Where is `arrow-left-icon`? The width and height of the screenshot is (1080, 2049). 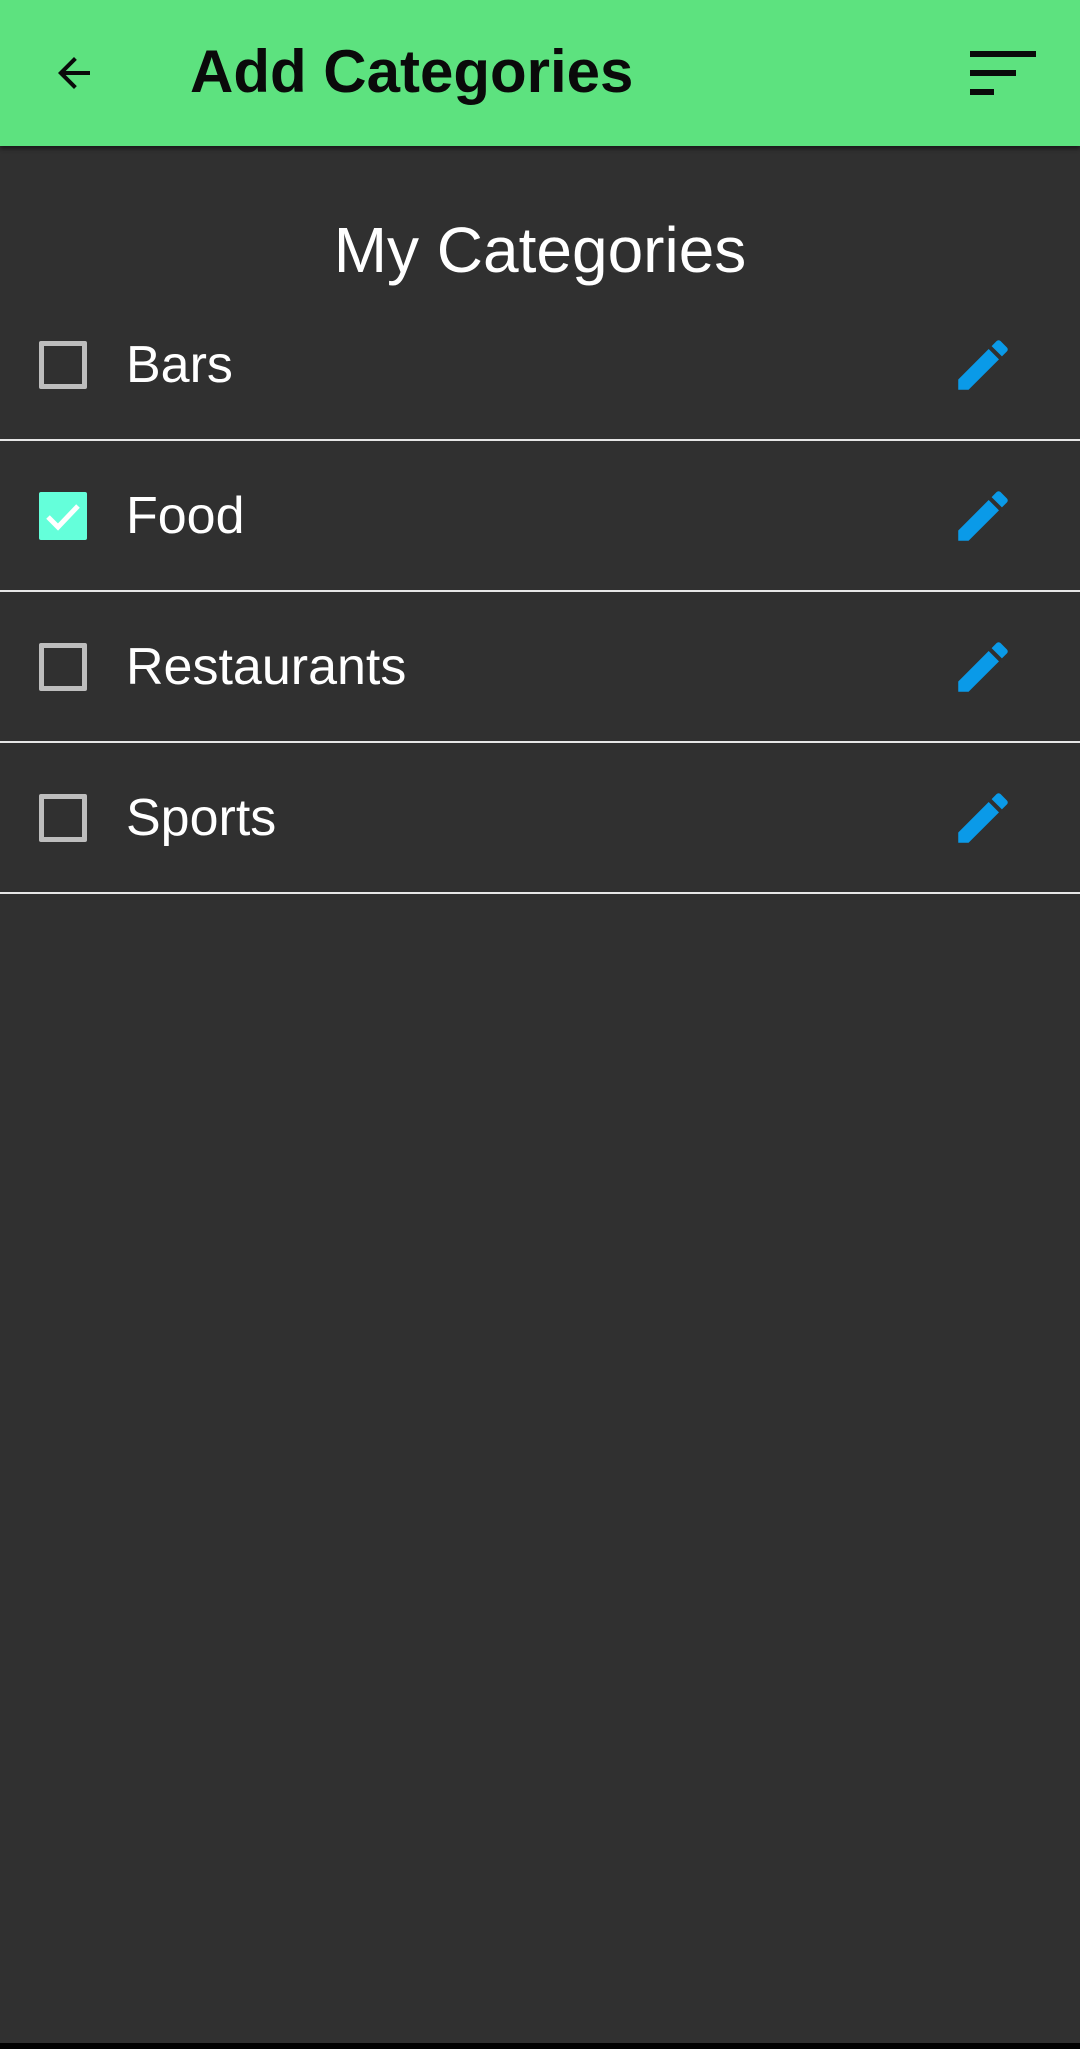
arrow-left-icon is located at coordinates (74, 73).